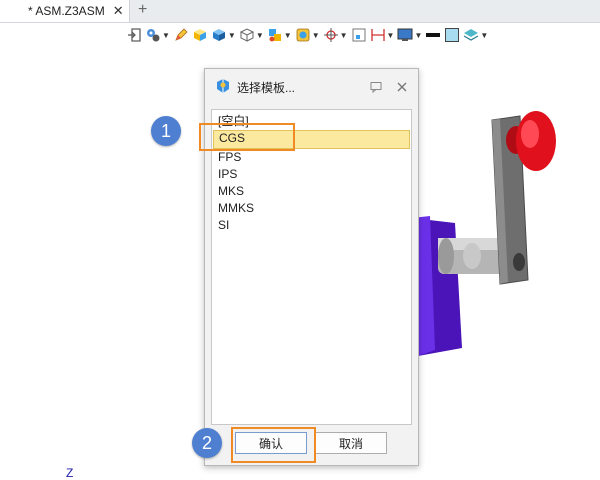  I want to click on shaded-box-tool, so click(200, 35).